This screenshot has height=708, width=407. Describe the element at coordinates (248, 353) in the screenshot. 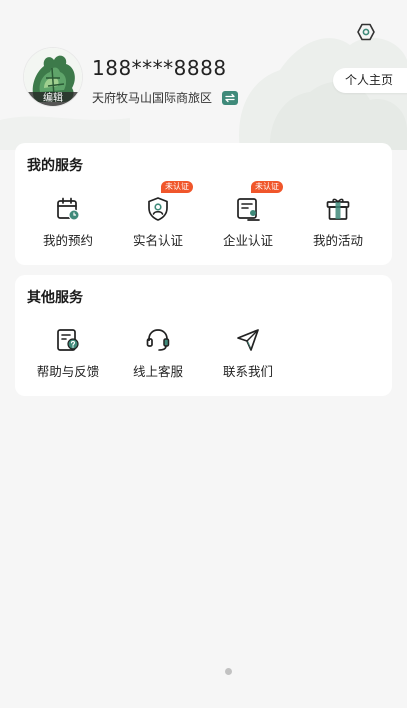

I see `service-item-contact-us: 联系我们` at that location.